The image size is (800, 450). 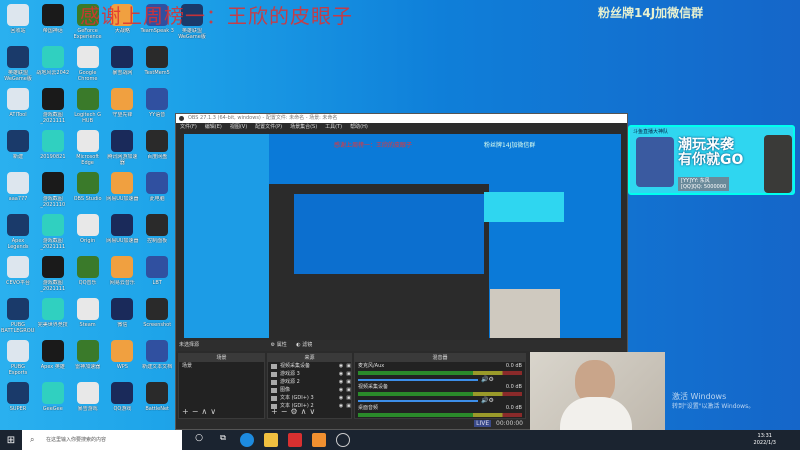 What do you see at coordinates (309, 366) in the screenshot?
I see `source-item: 视频采集设备 ◉ ▣` at bounding box center [309, 366].